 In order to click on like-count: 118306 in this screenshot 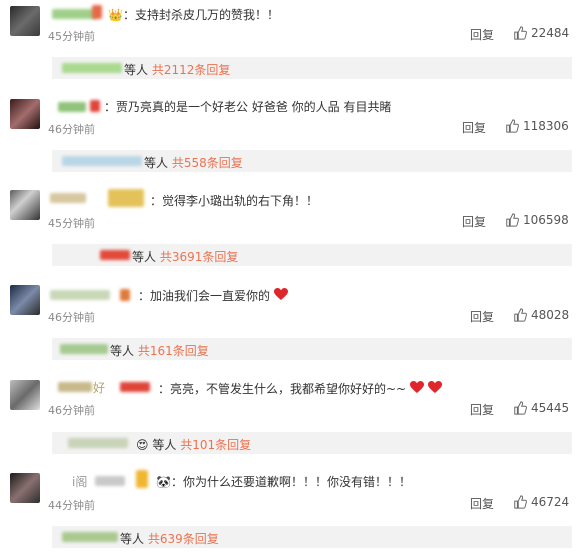, I will do `click(546, 126)`.